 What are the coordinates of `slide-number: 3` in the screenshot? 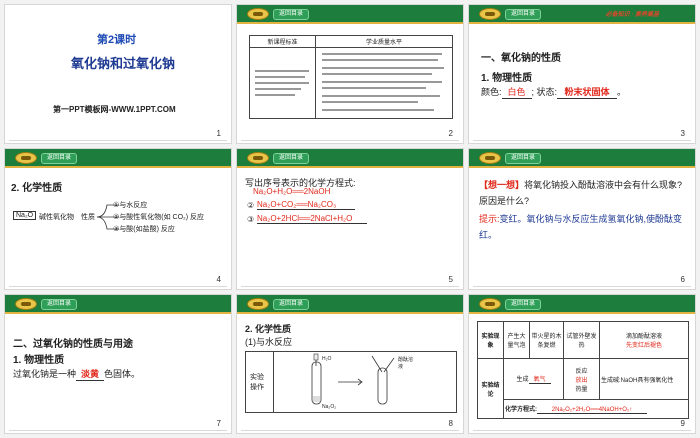 It's located at (682, 133).